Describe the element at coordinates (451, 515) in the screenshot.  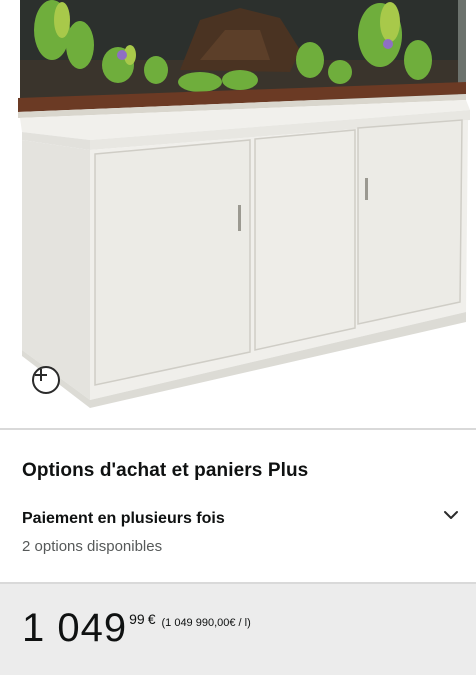
I see `chevron-down-icon` at that location.